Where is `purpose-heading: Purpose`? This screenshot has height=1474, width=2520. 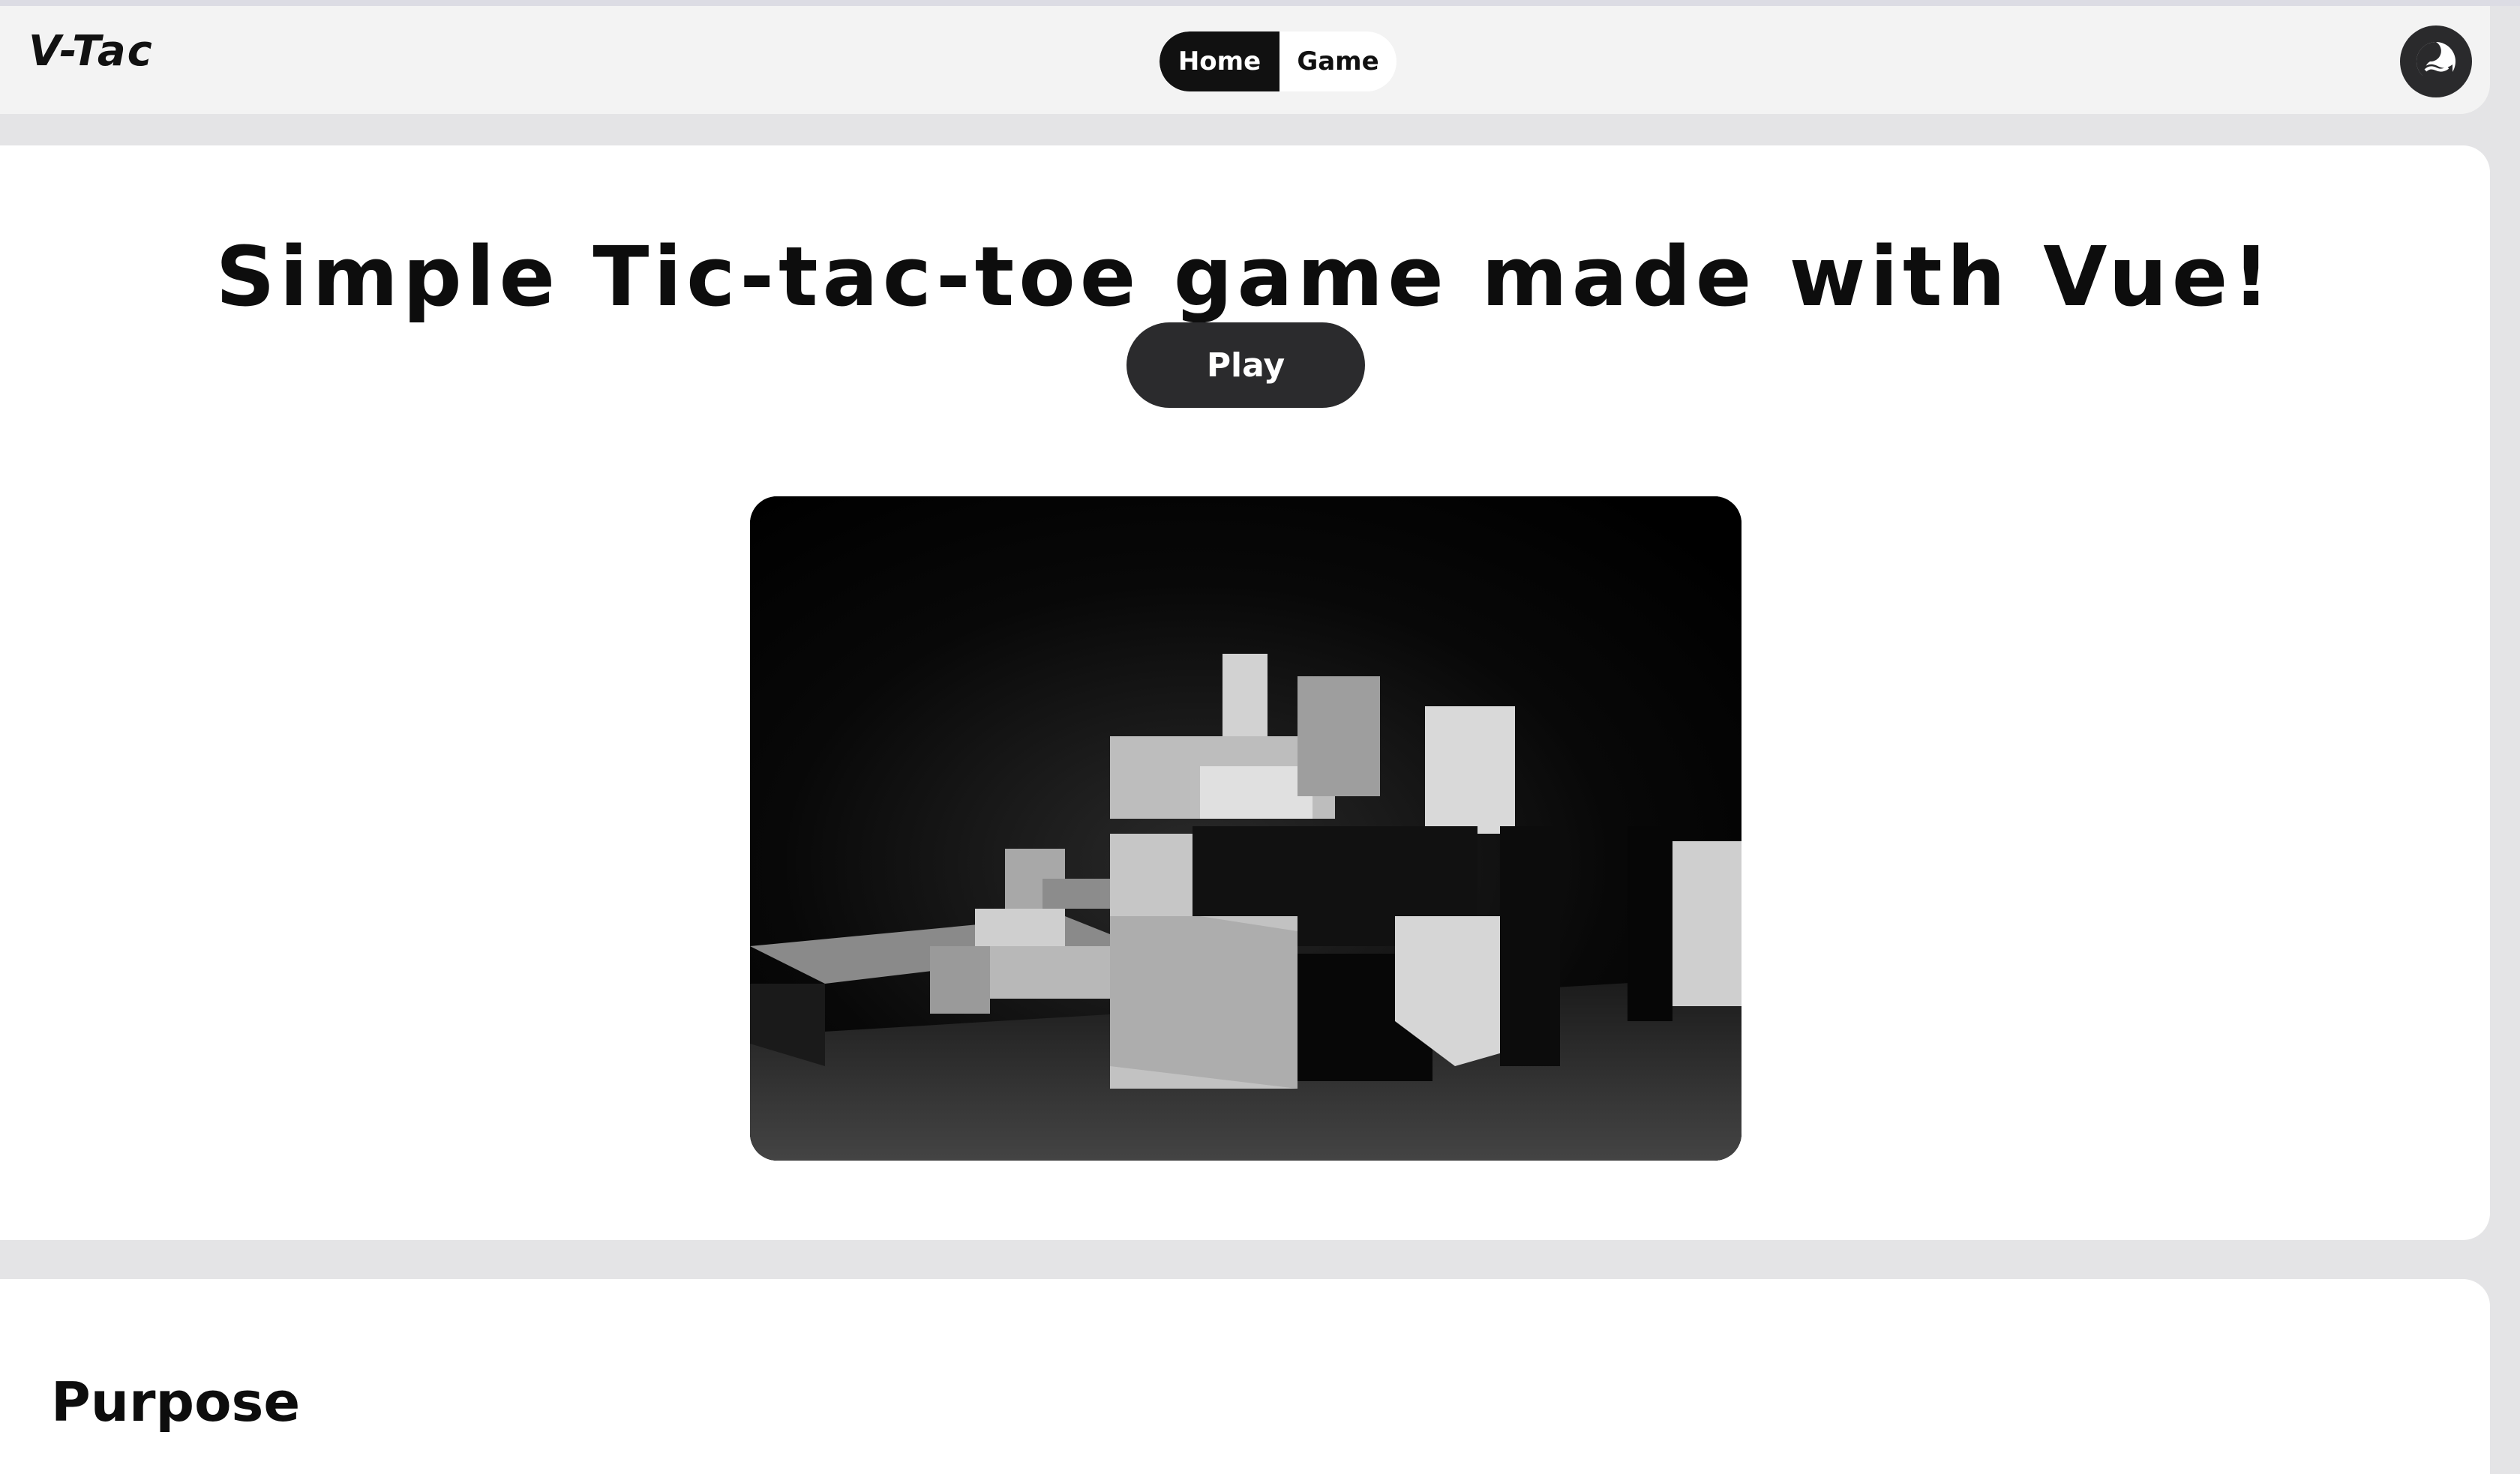 purpose-heading: Purpose is located at coordinates (176, 1402).